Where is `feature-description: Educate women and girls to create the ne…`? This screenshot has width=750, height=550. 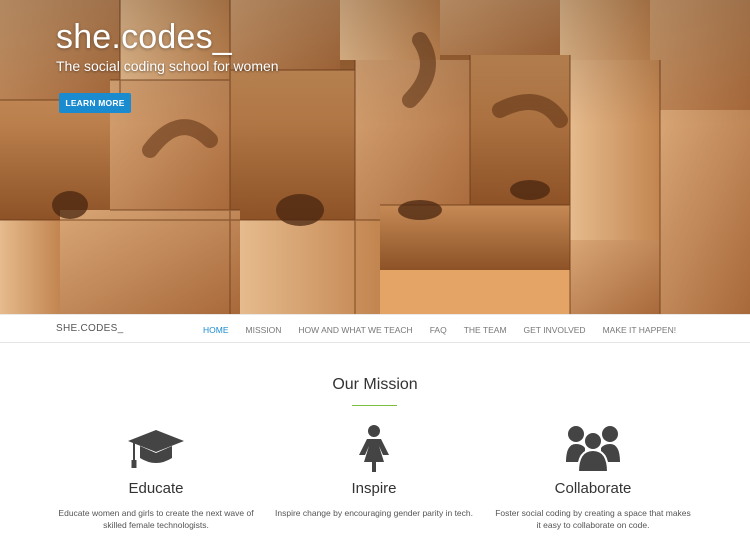
feature-description: Educate women and girls to create the ne… is located at coordinates (156, 519).